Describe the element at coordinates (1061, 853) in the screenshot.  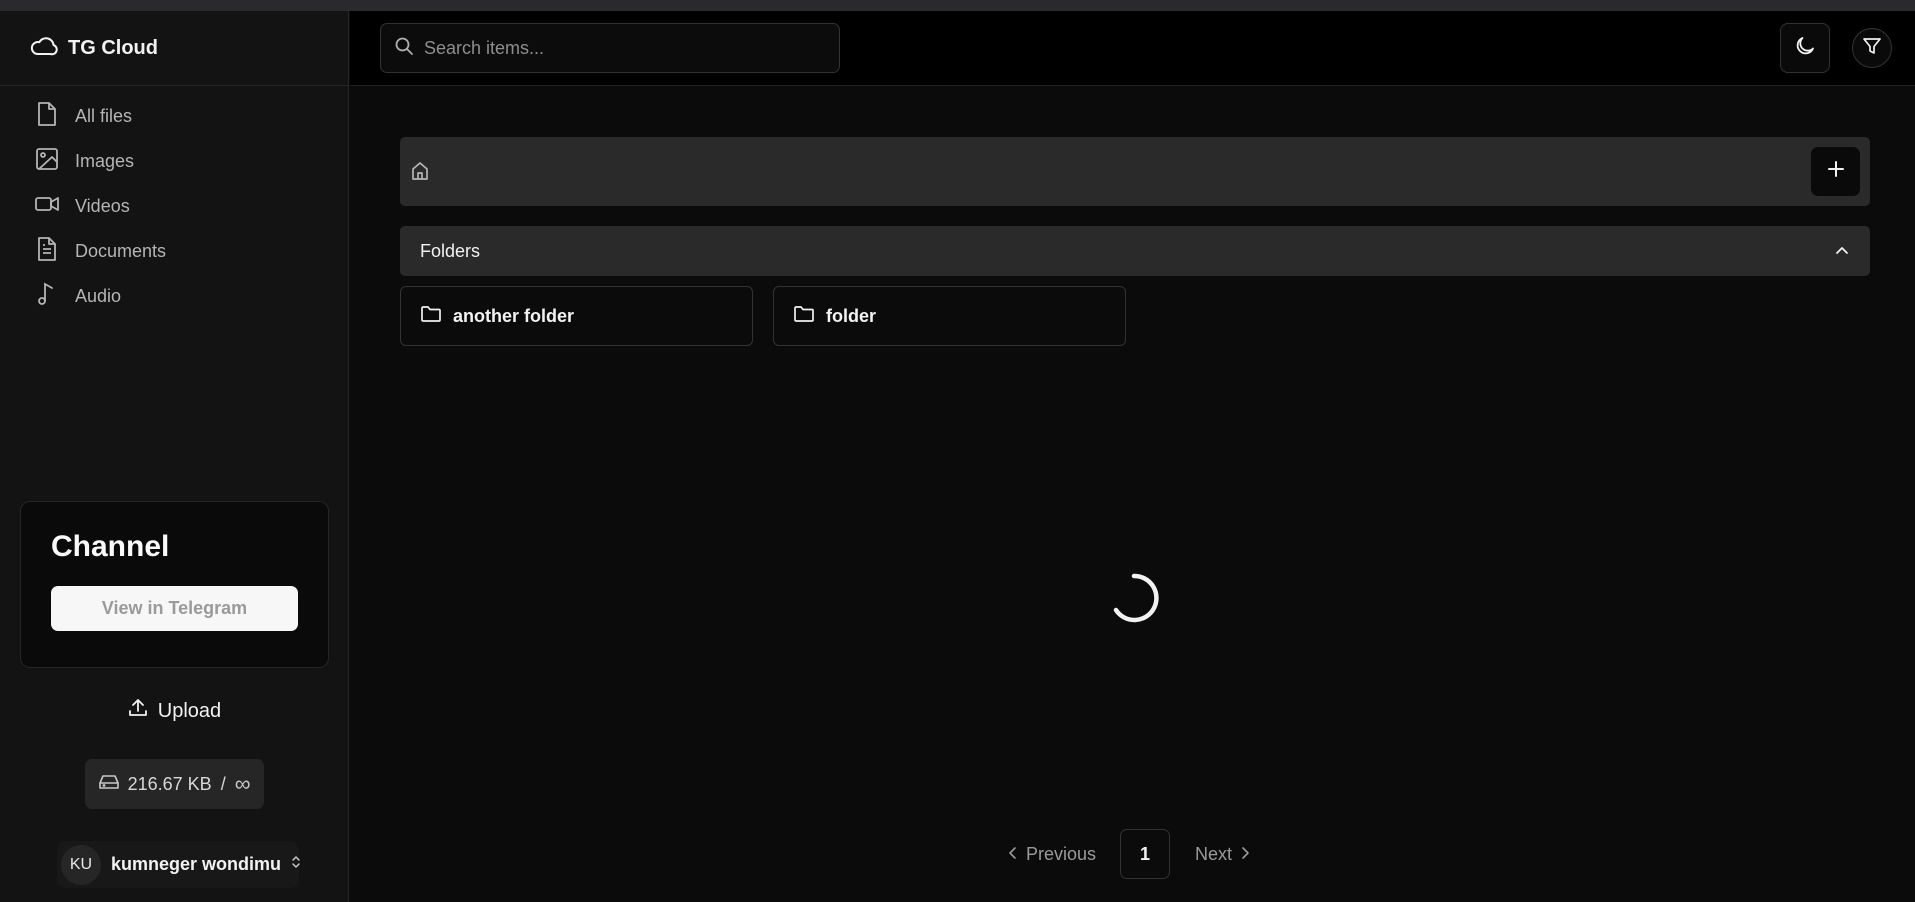
I see `previous-label: Previous` at that location.